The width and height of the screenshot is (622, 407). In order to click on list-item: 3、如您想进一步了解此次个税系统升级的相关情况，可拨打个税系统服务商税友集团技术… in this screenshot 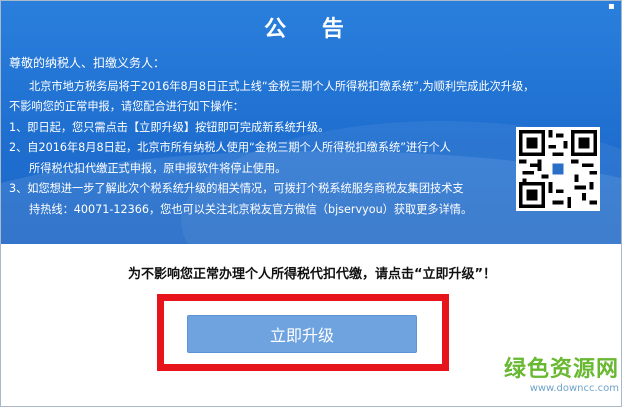, I will do `click(236, 188)`.